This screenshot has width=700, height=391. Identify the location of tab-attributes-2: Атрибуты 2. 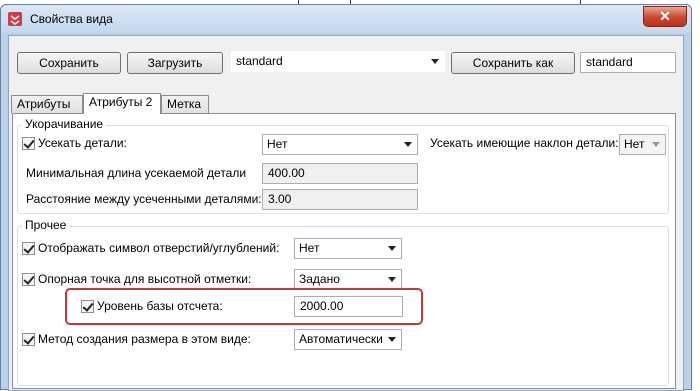
(122, 103).